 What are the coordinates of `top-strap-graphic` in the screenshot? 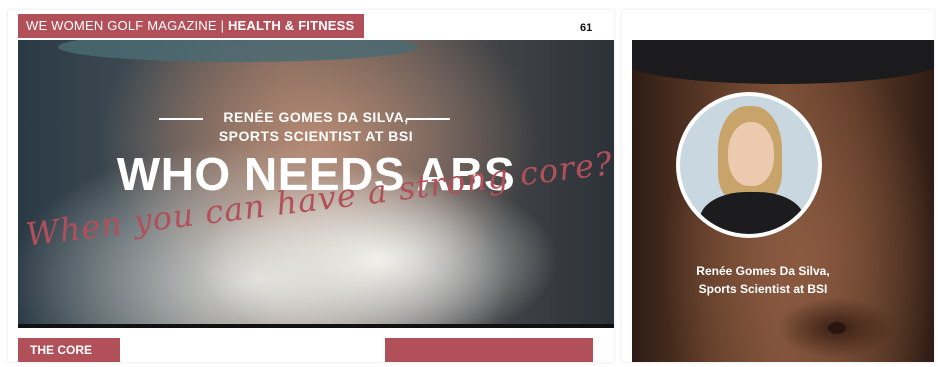 It's located at (238, 51).